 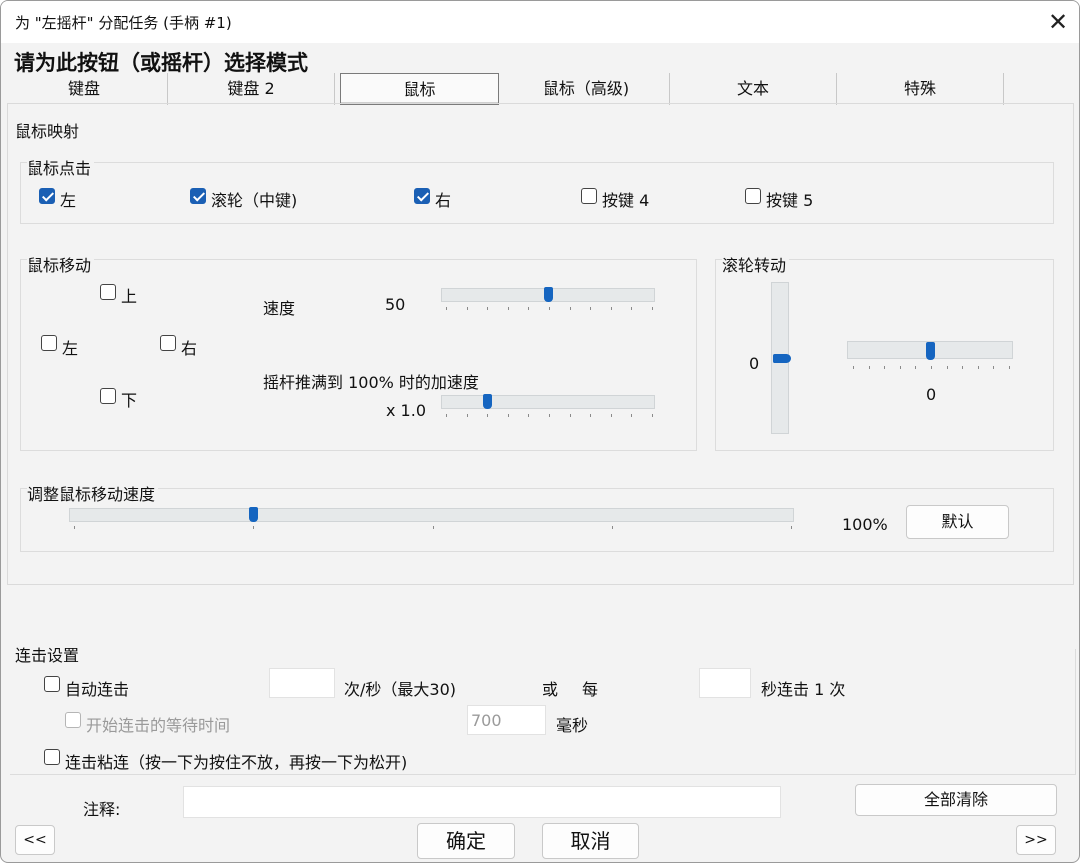 I want to click on close-icon: ✕, so click(x=1058, y=22).